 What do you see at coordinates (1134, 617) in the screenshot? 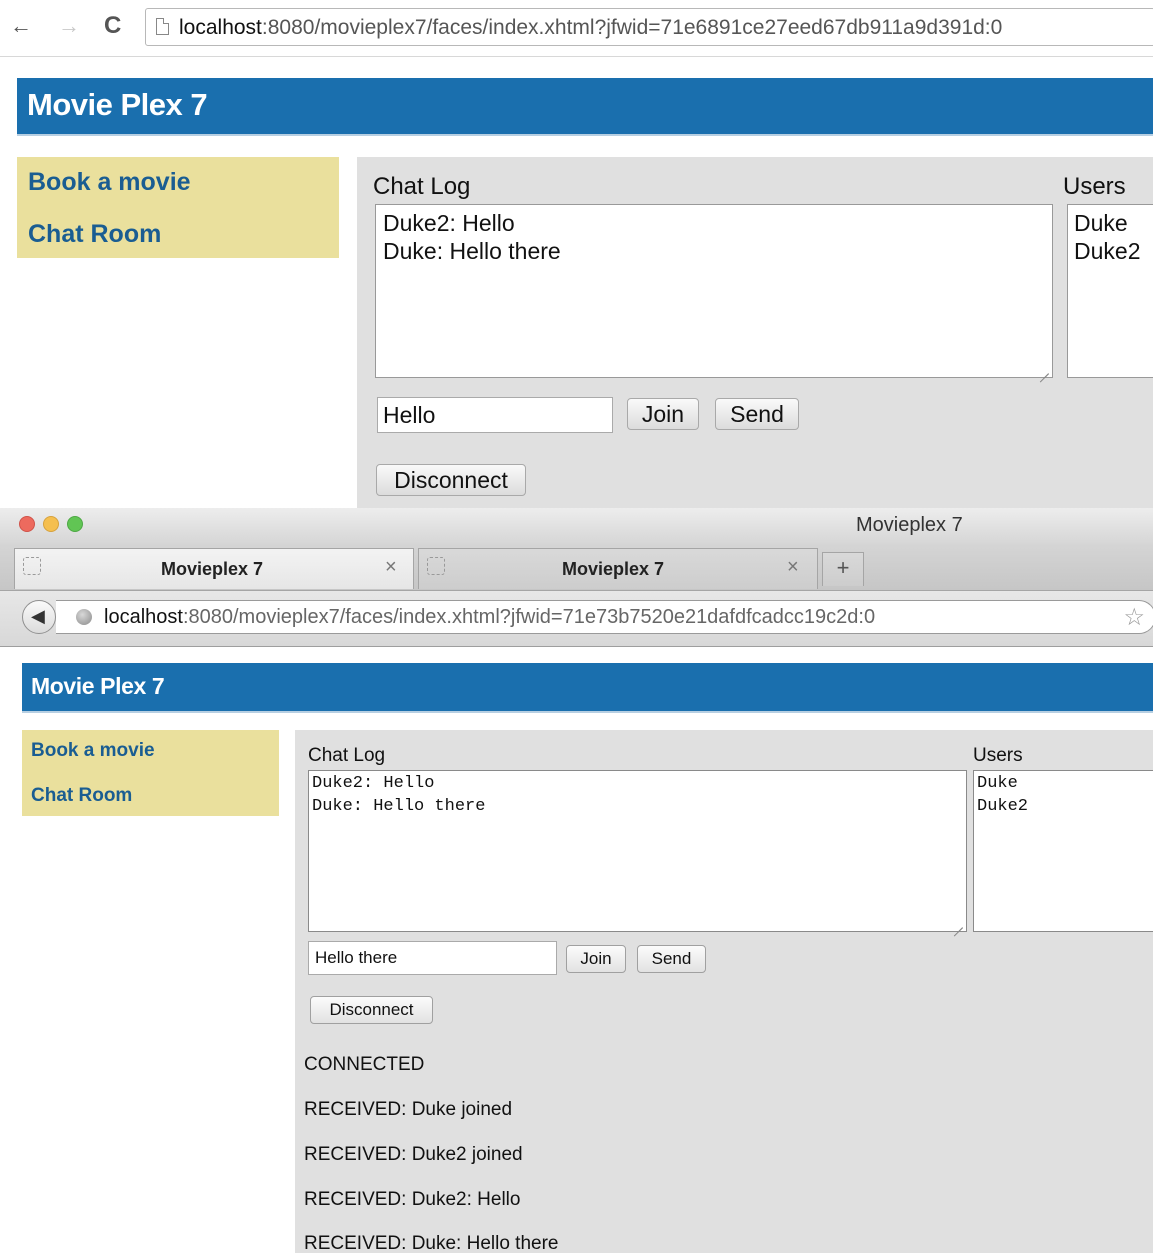
I see `bookmark-star-icon: ☆` at bounding box center [1134, 617].